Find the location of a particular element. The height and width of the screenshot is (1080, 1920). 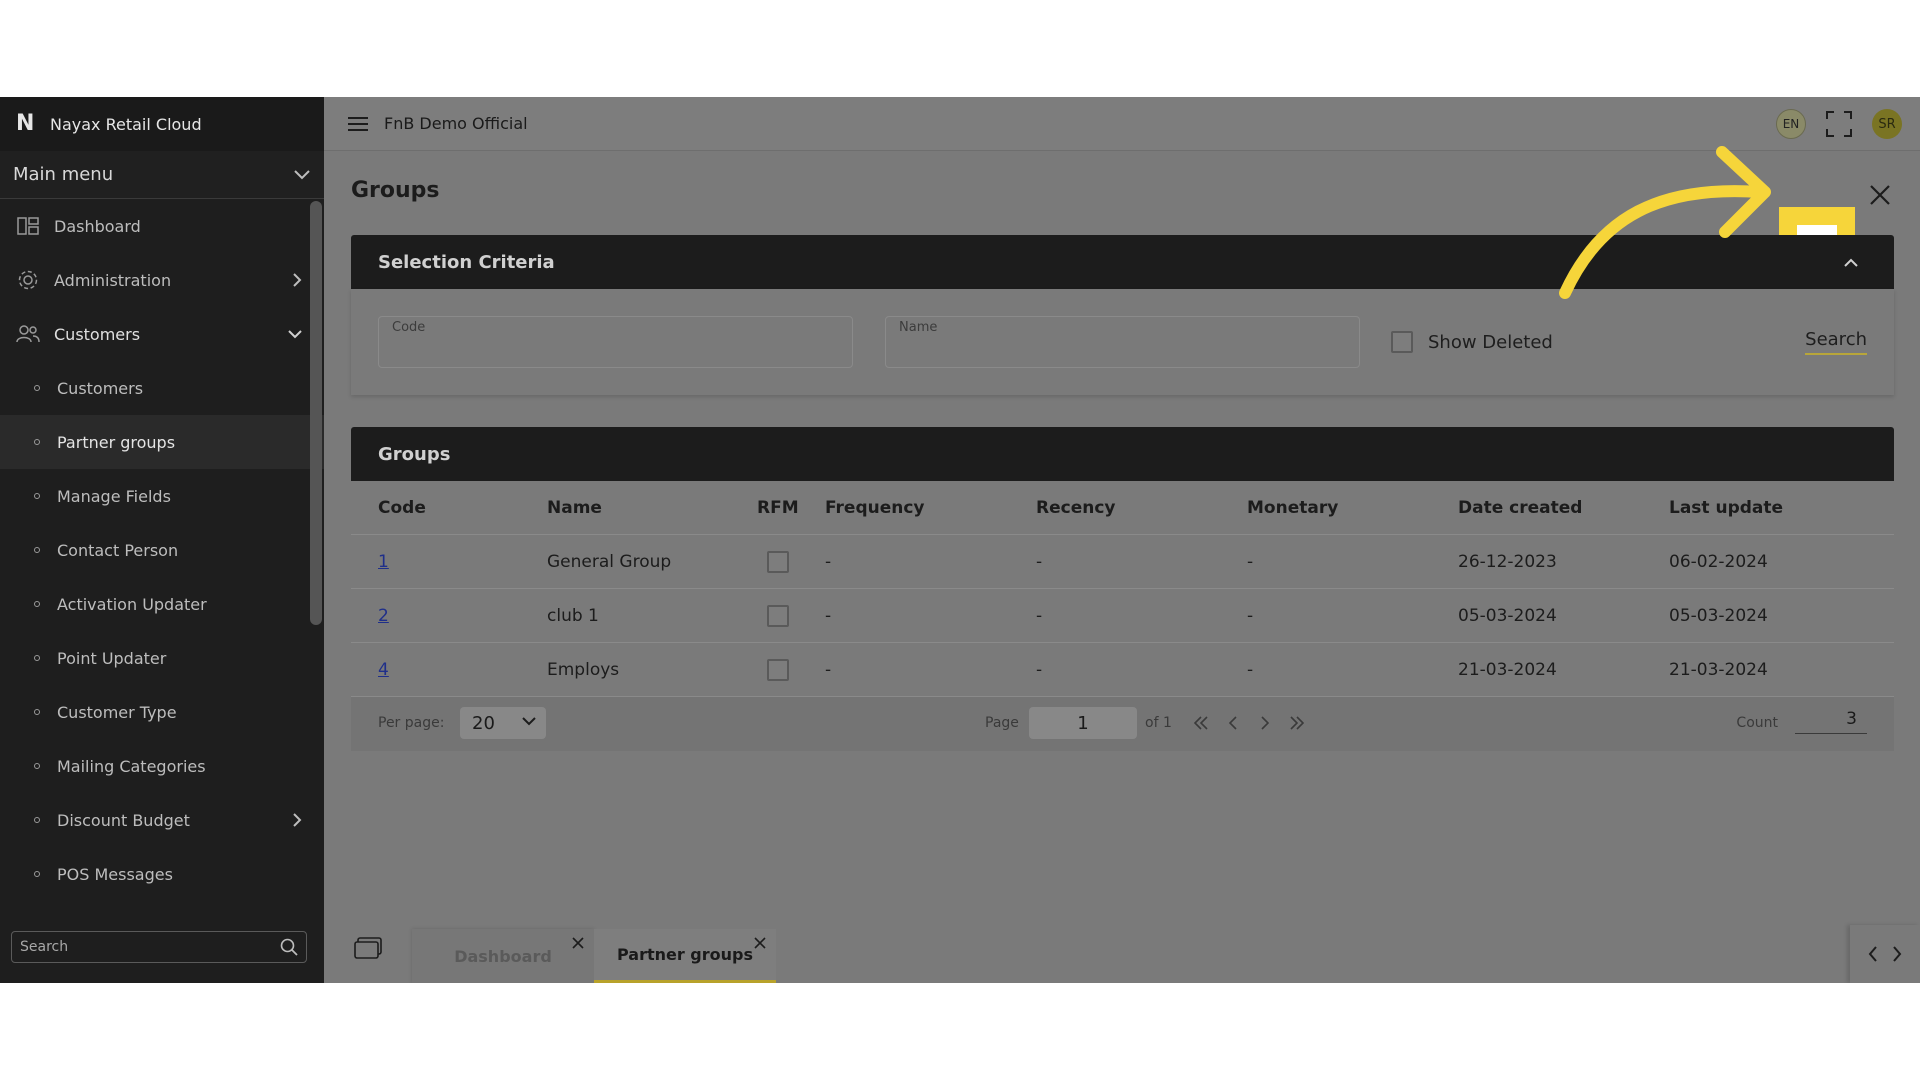

last-update-cell: 05-03-2024 is located at coordinates (1718, 615).